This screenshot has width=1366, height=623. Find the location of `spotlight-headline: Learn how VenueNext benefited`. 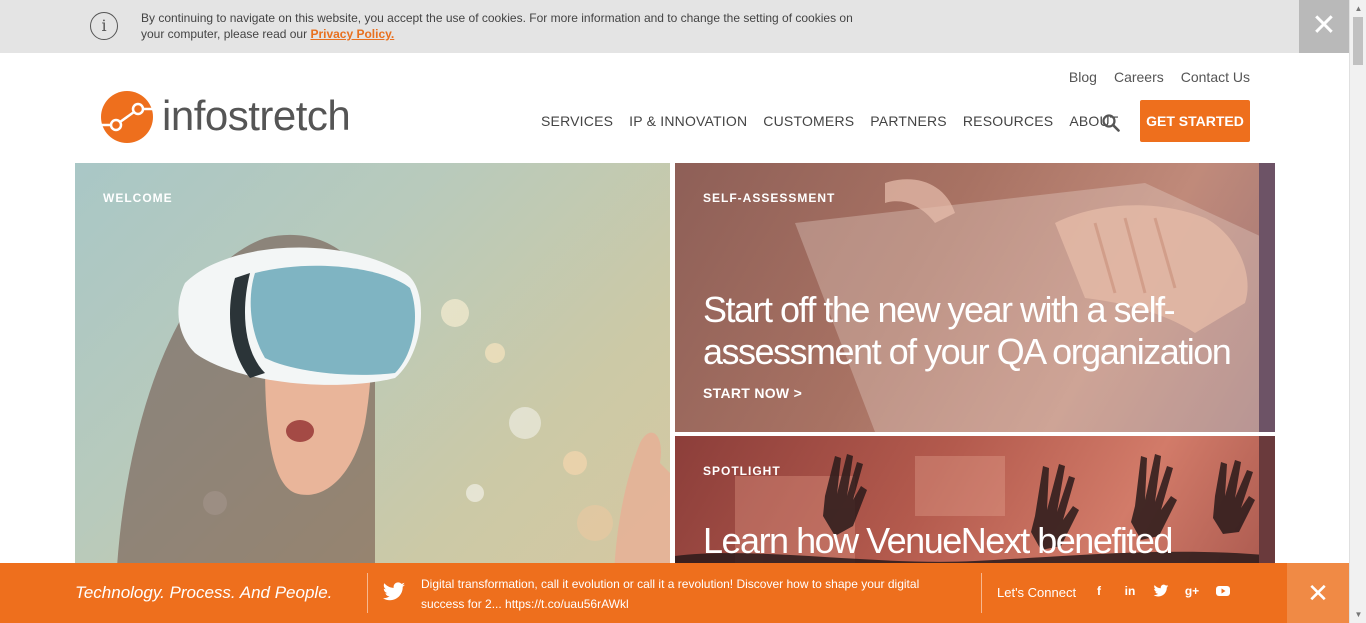

spotlight-headline: Learn how VenueNext benefited is located at coordinates (938, 540).